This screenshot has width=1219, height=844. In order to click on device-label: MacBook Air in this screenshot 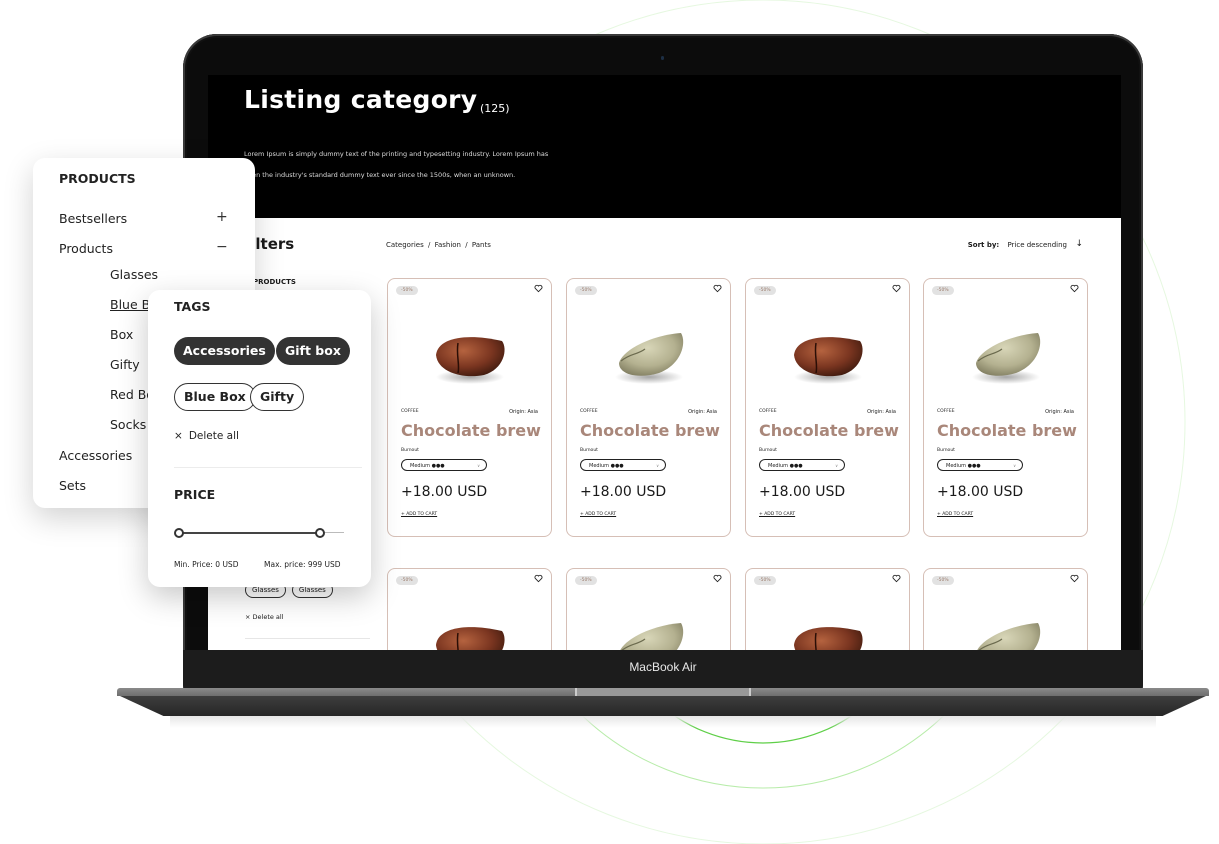, I will do `click(663, 667)`.